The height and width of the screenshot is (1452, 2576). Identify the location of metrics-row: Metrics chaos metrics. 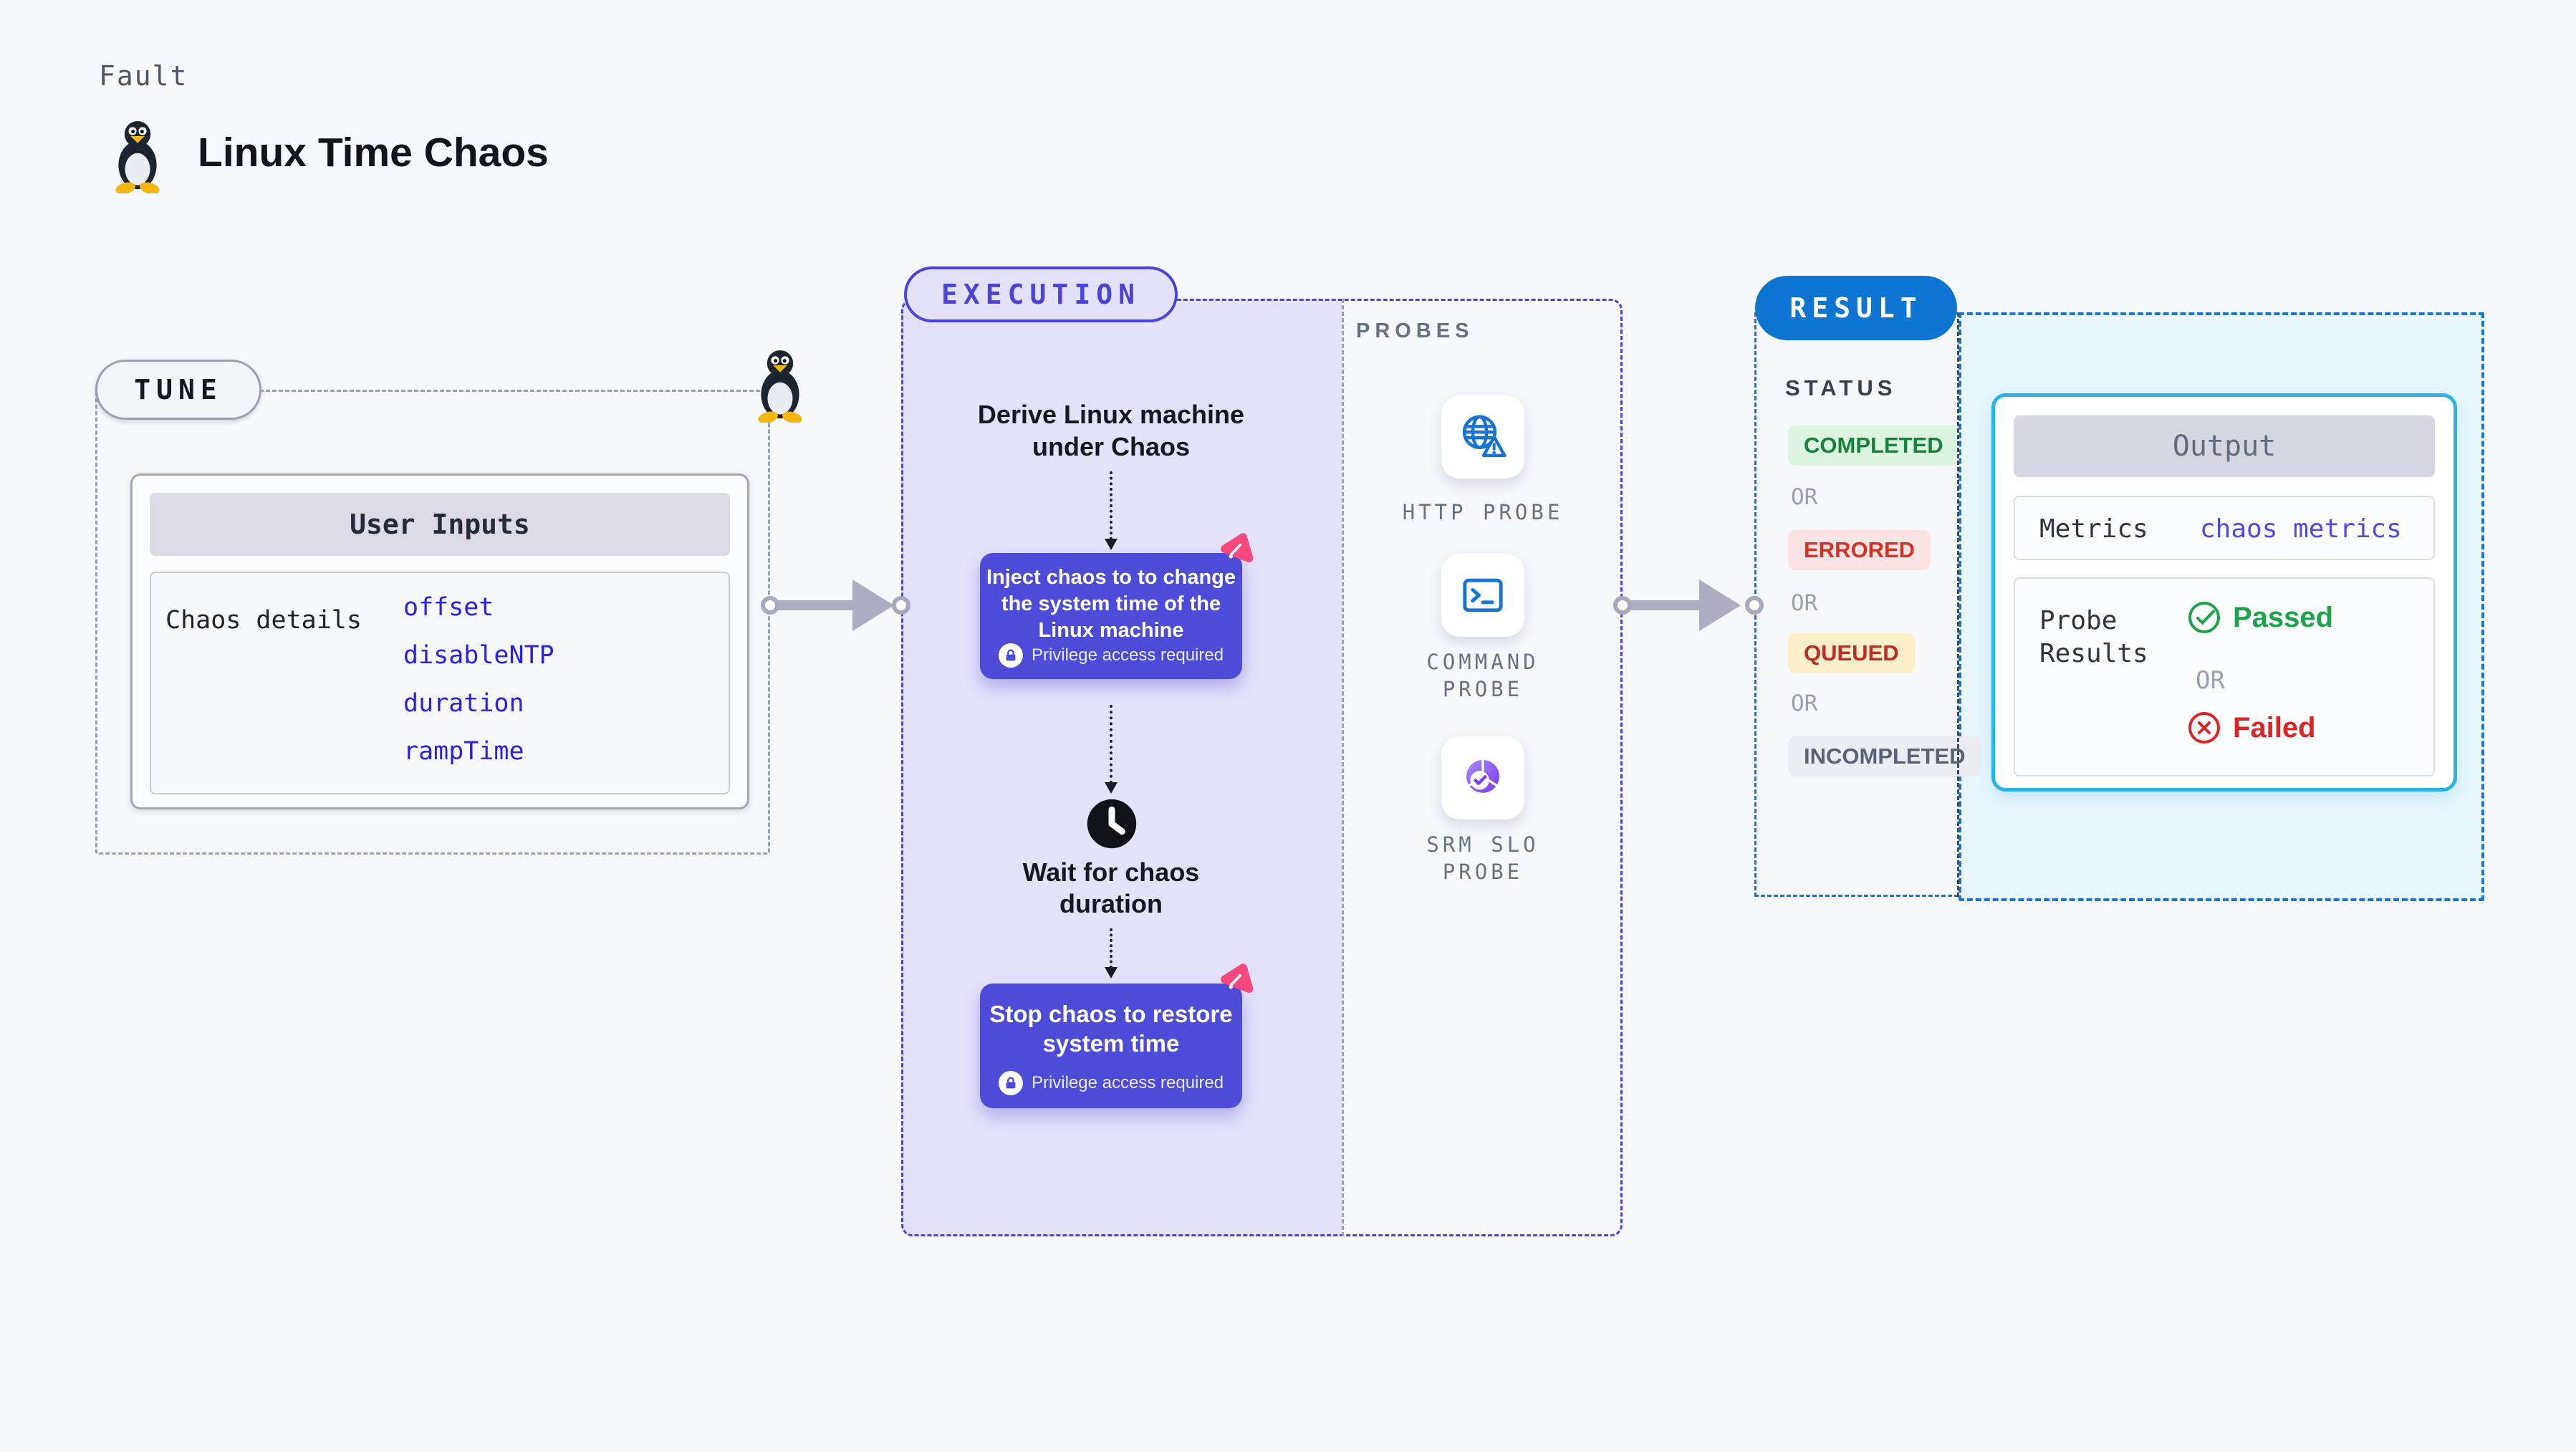
(2224, 528).